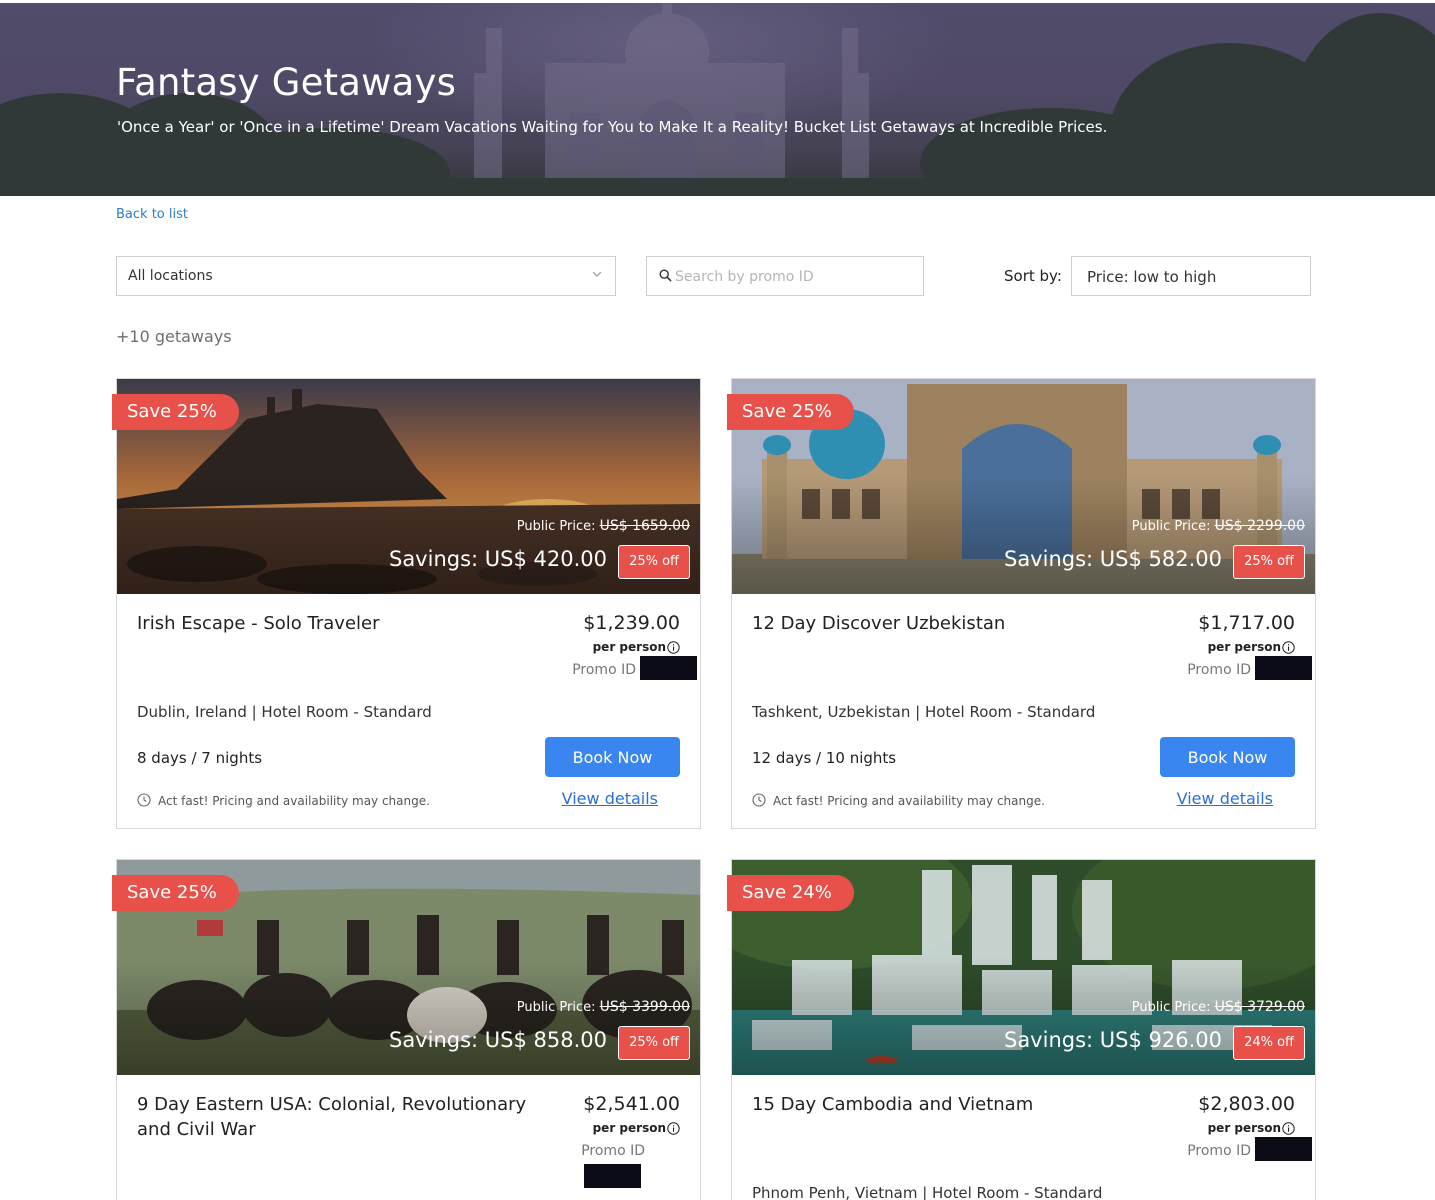 This screenshot has width=1435, height=1200. Describe the element at coordinates (1246, 1104) in the screenshot. I see `getaway-price: $2,803.00` at that location.